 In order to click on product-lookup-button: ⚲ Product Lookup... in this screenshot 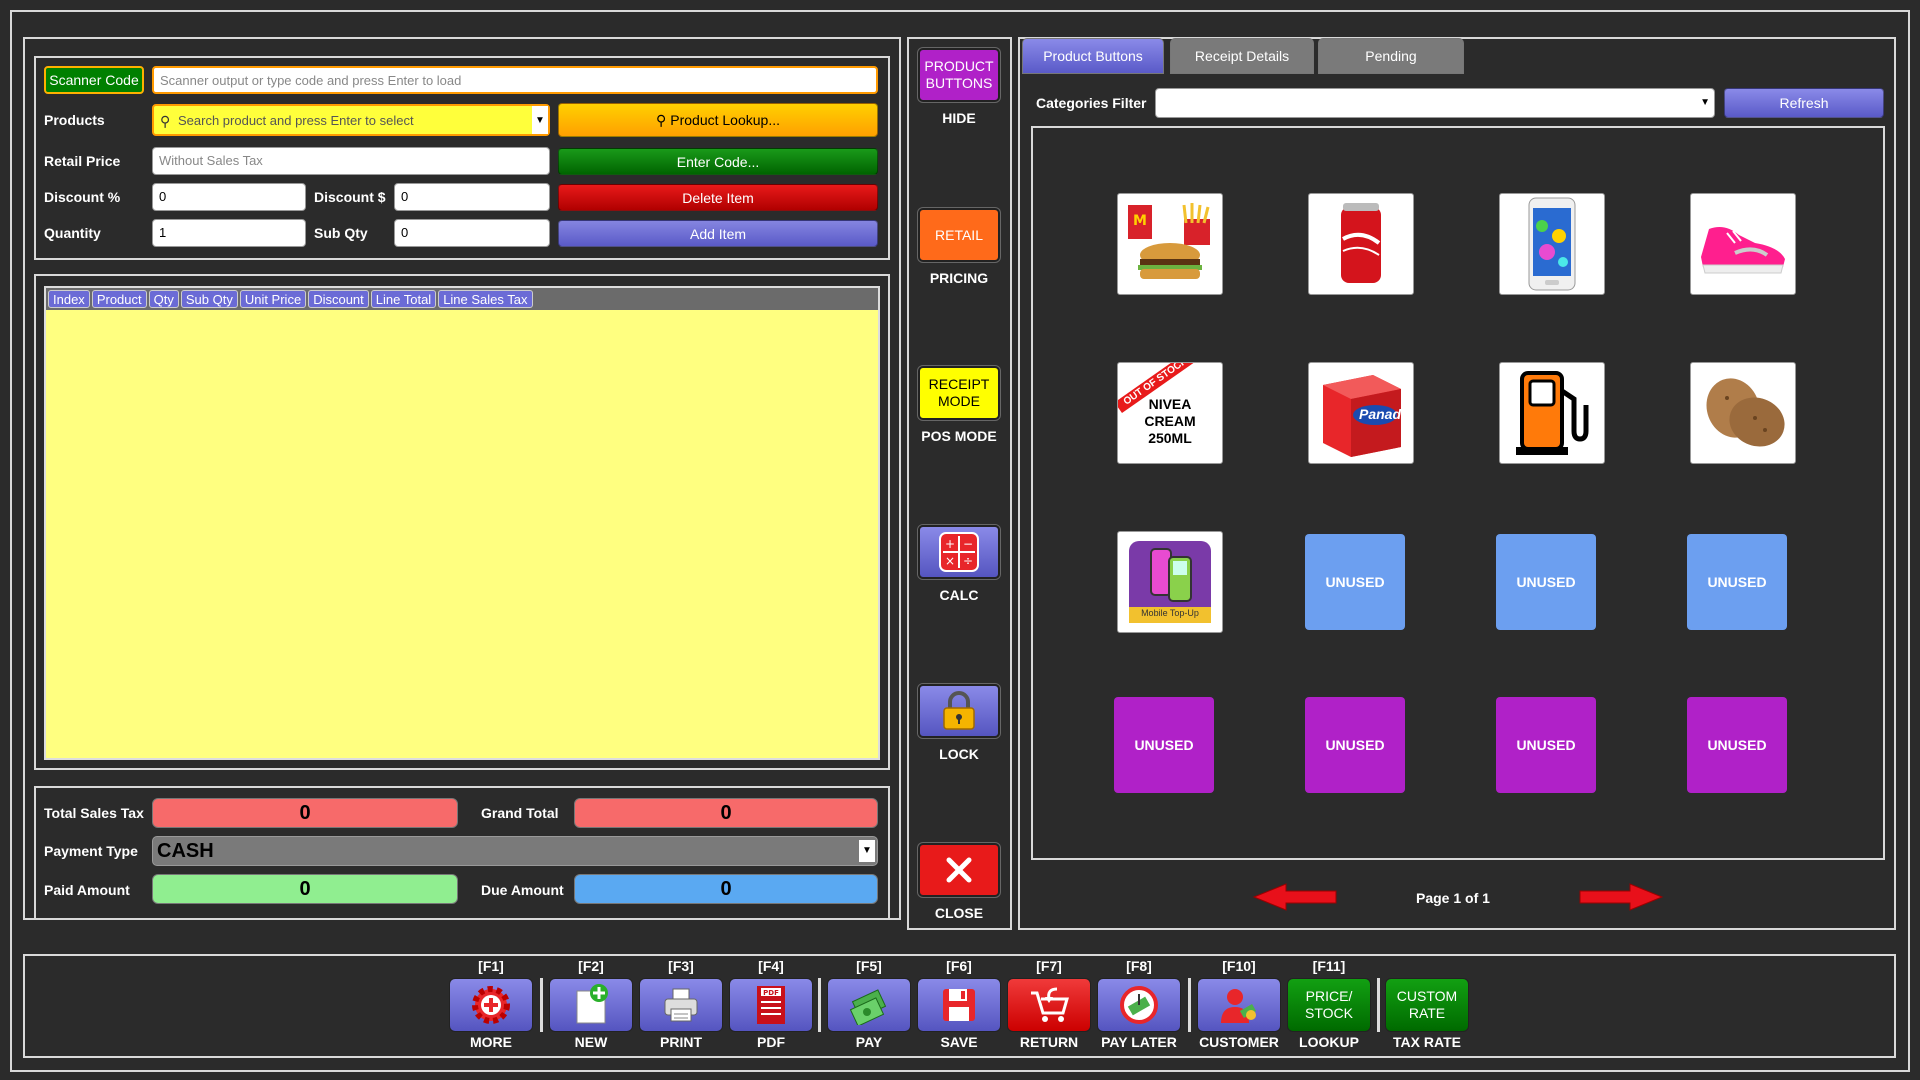, I will do `click(718, 120)`.